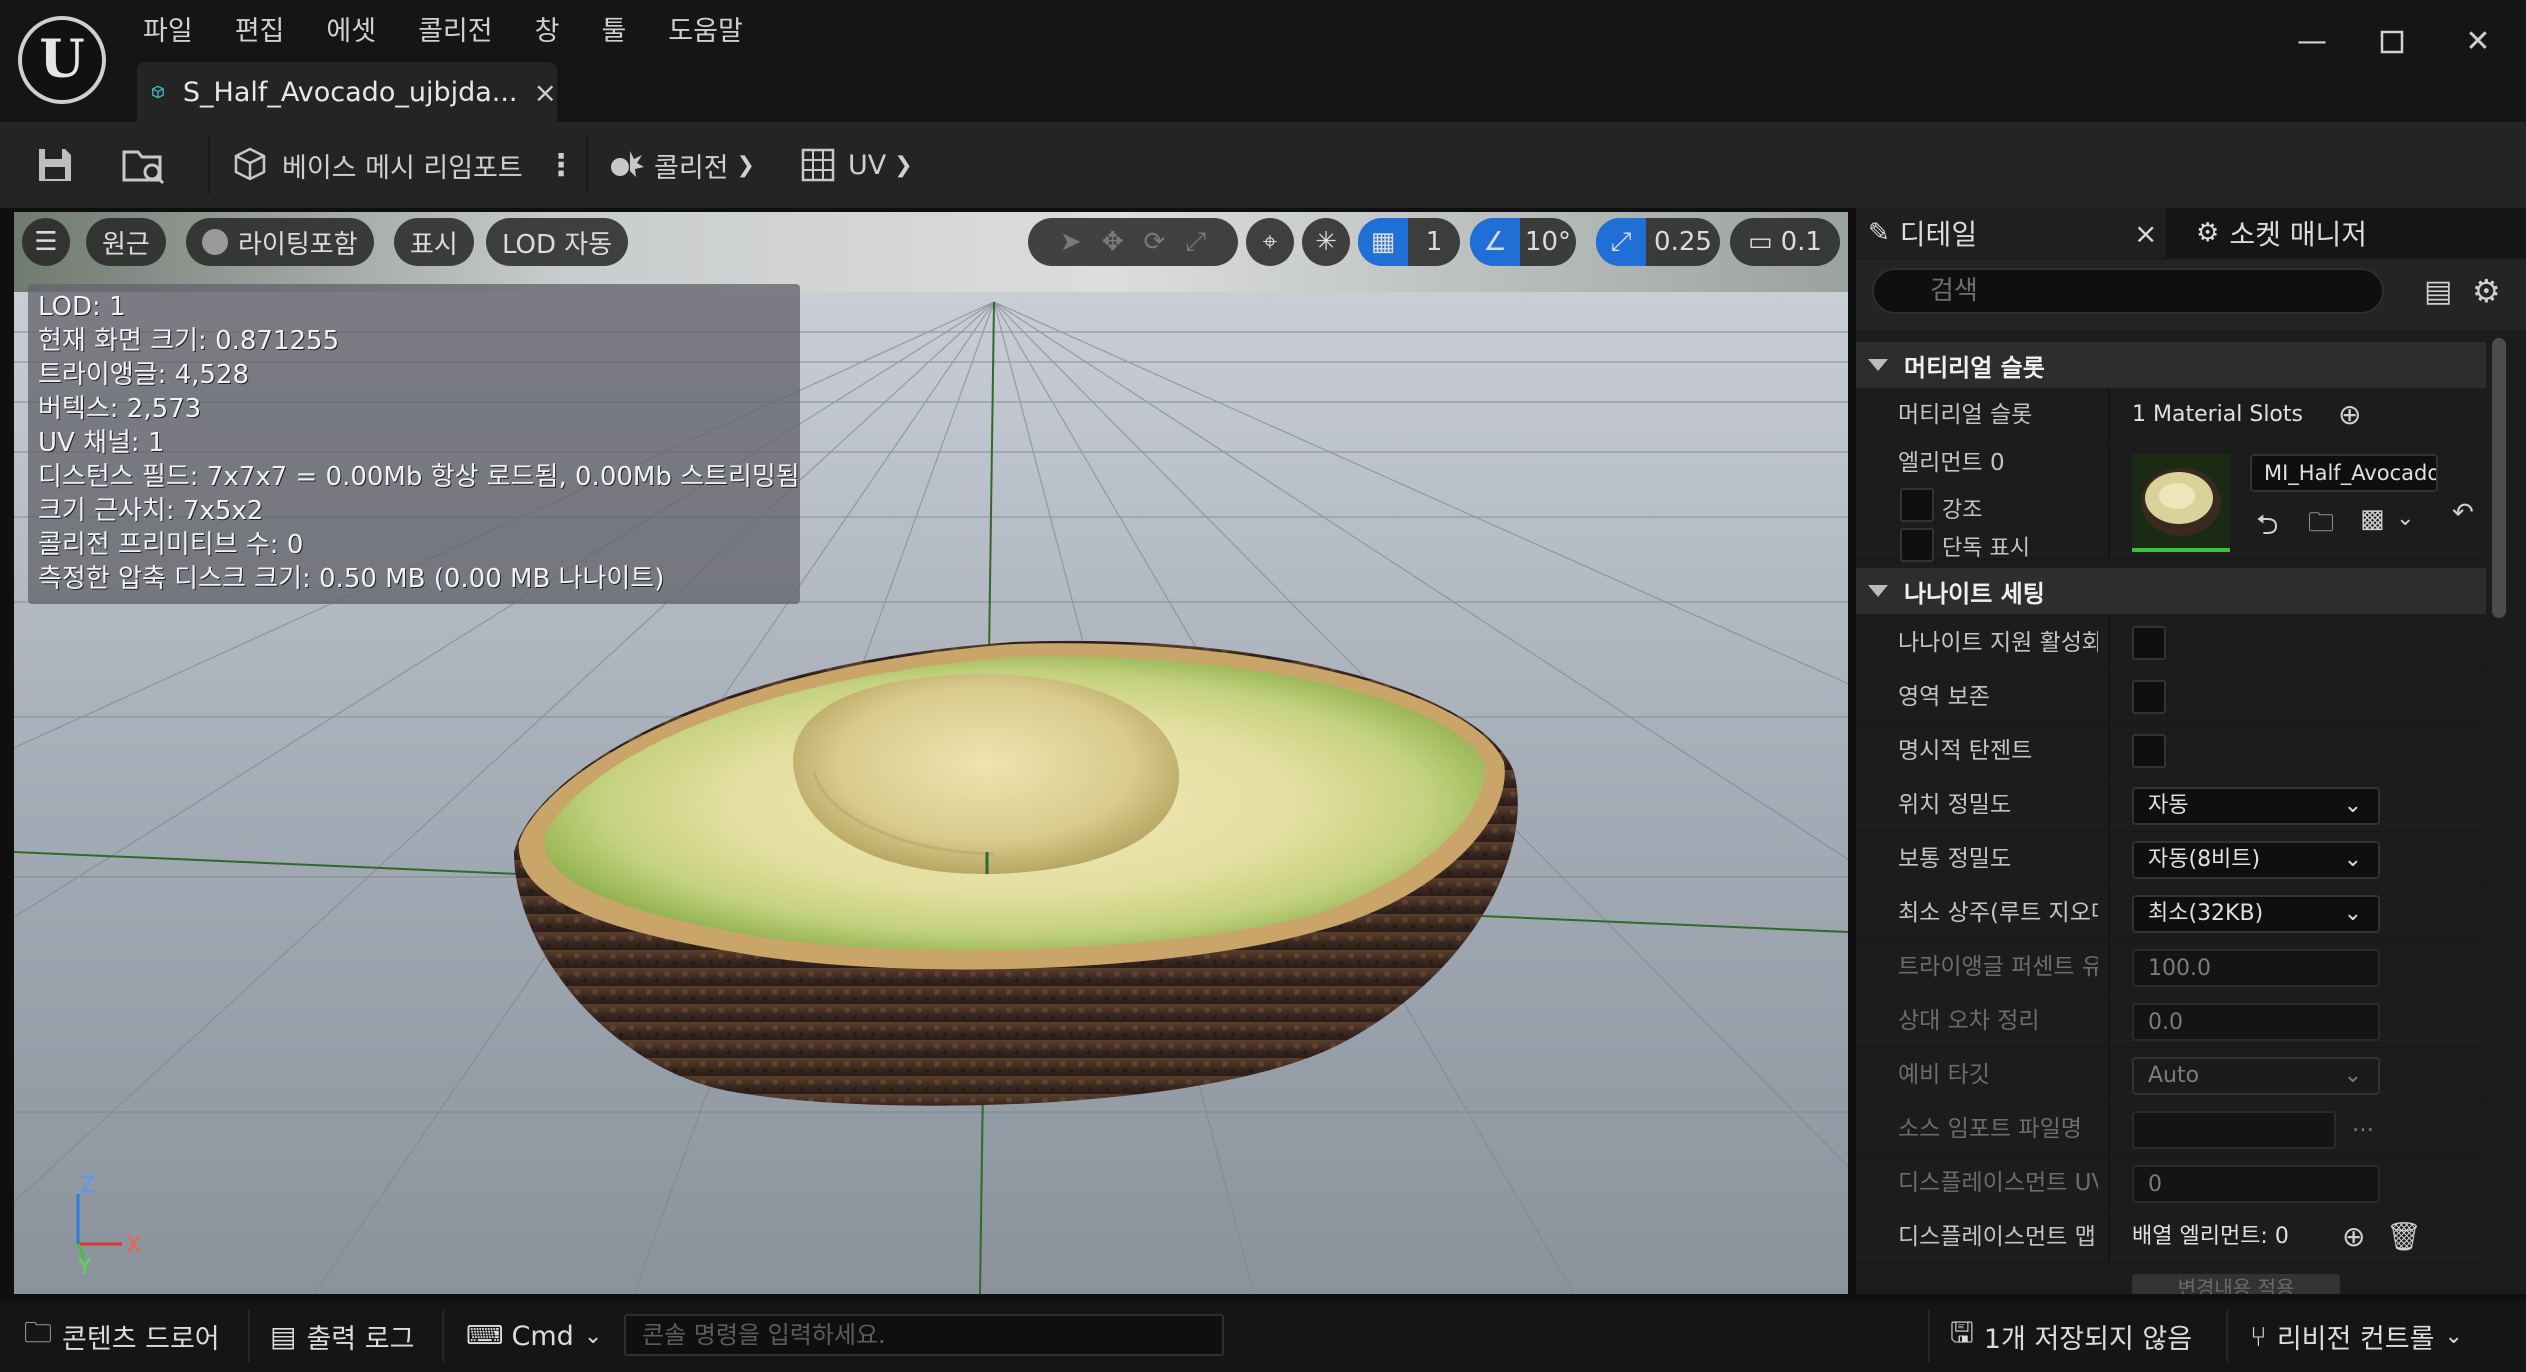 The image size is (2526, 1372). What do you see at coordinates (120, 409) in the screenshot?
I see `stat-vertices: 버텍스: 2,573` at bounding box center [120, 409].